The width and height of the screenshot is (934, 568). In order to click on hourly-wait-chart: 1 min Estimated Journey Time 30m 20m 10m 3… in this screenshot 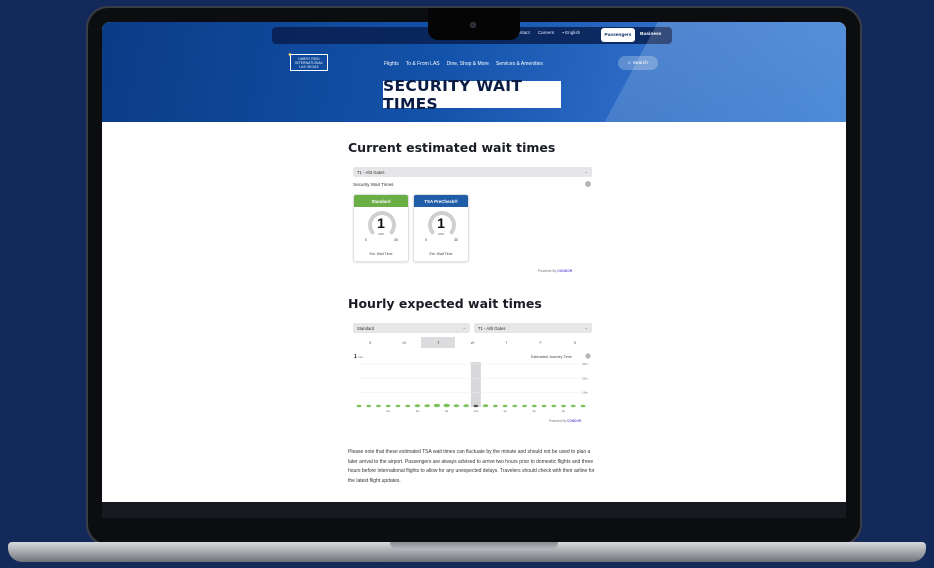, I will do `click(472, 388)`.